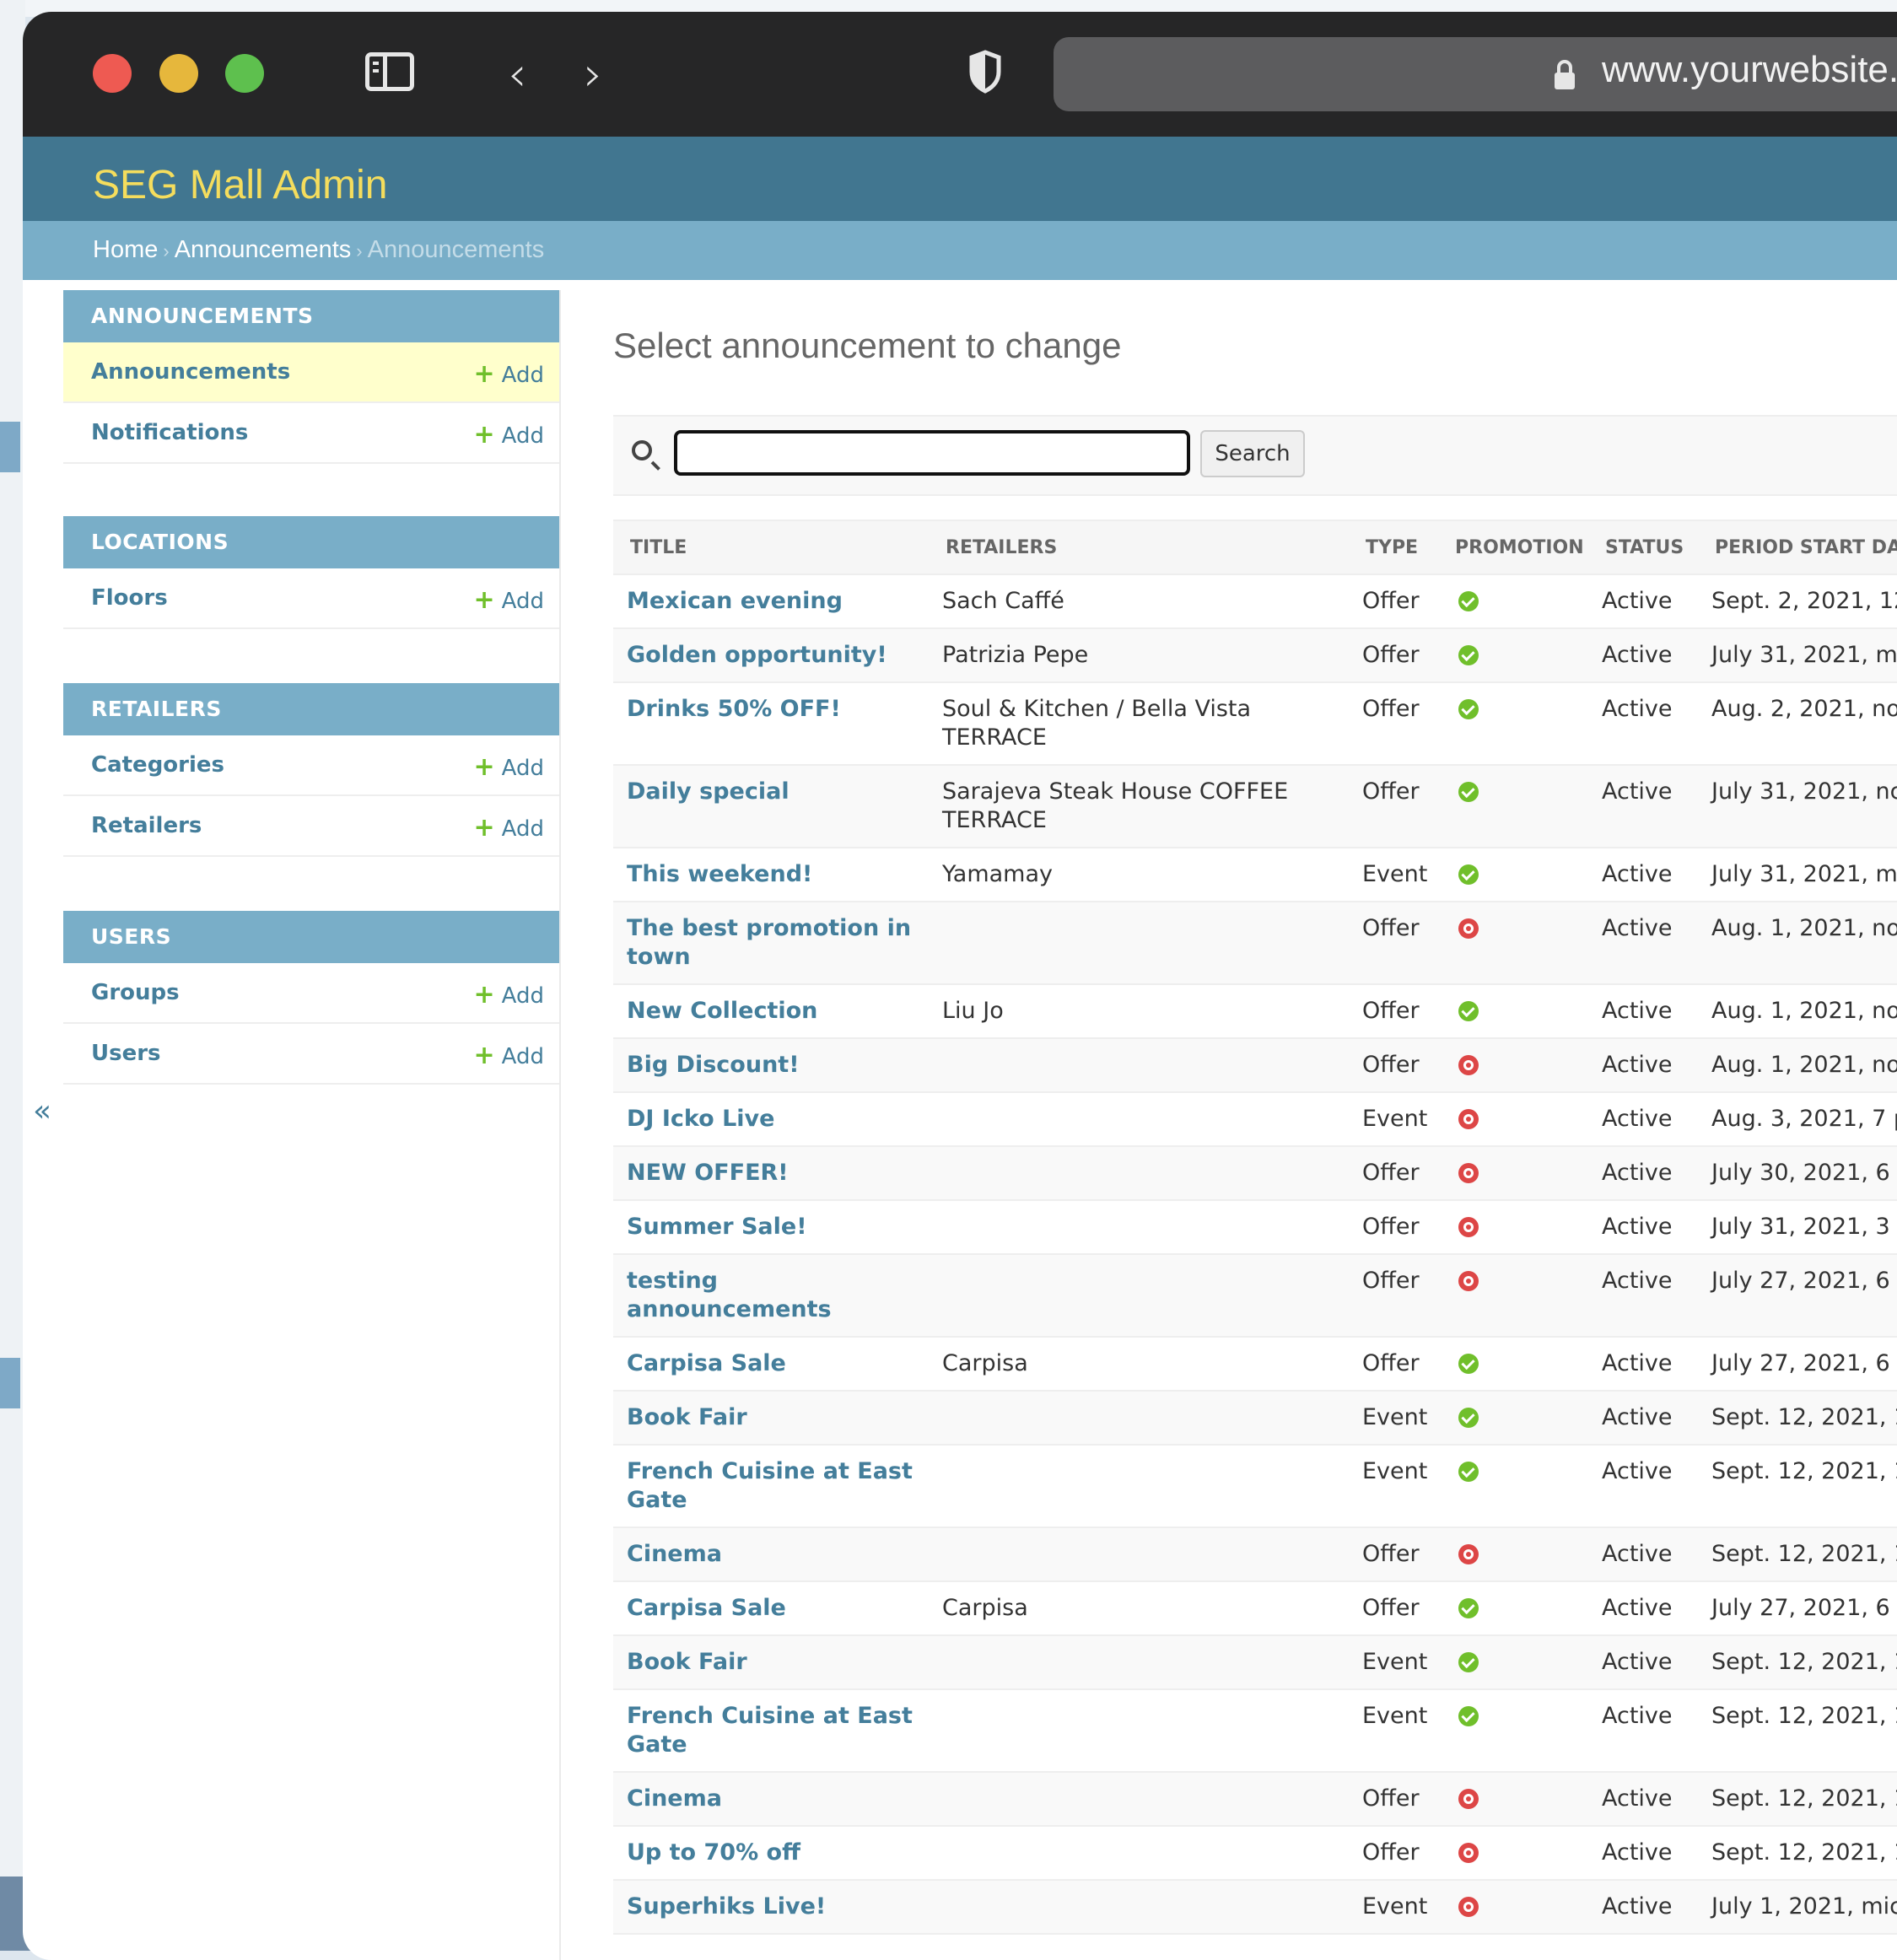 This screenshot has width=1897, height=1960. Describe the element at coordinates (311, 542) in the screenshot. I see `module-caption: LOCATIONS` at that location.